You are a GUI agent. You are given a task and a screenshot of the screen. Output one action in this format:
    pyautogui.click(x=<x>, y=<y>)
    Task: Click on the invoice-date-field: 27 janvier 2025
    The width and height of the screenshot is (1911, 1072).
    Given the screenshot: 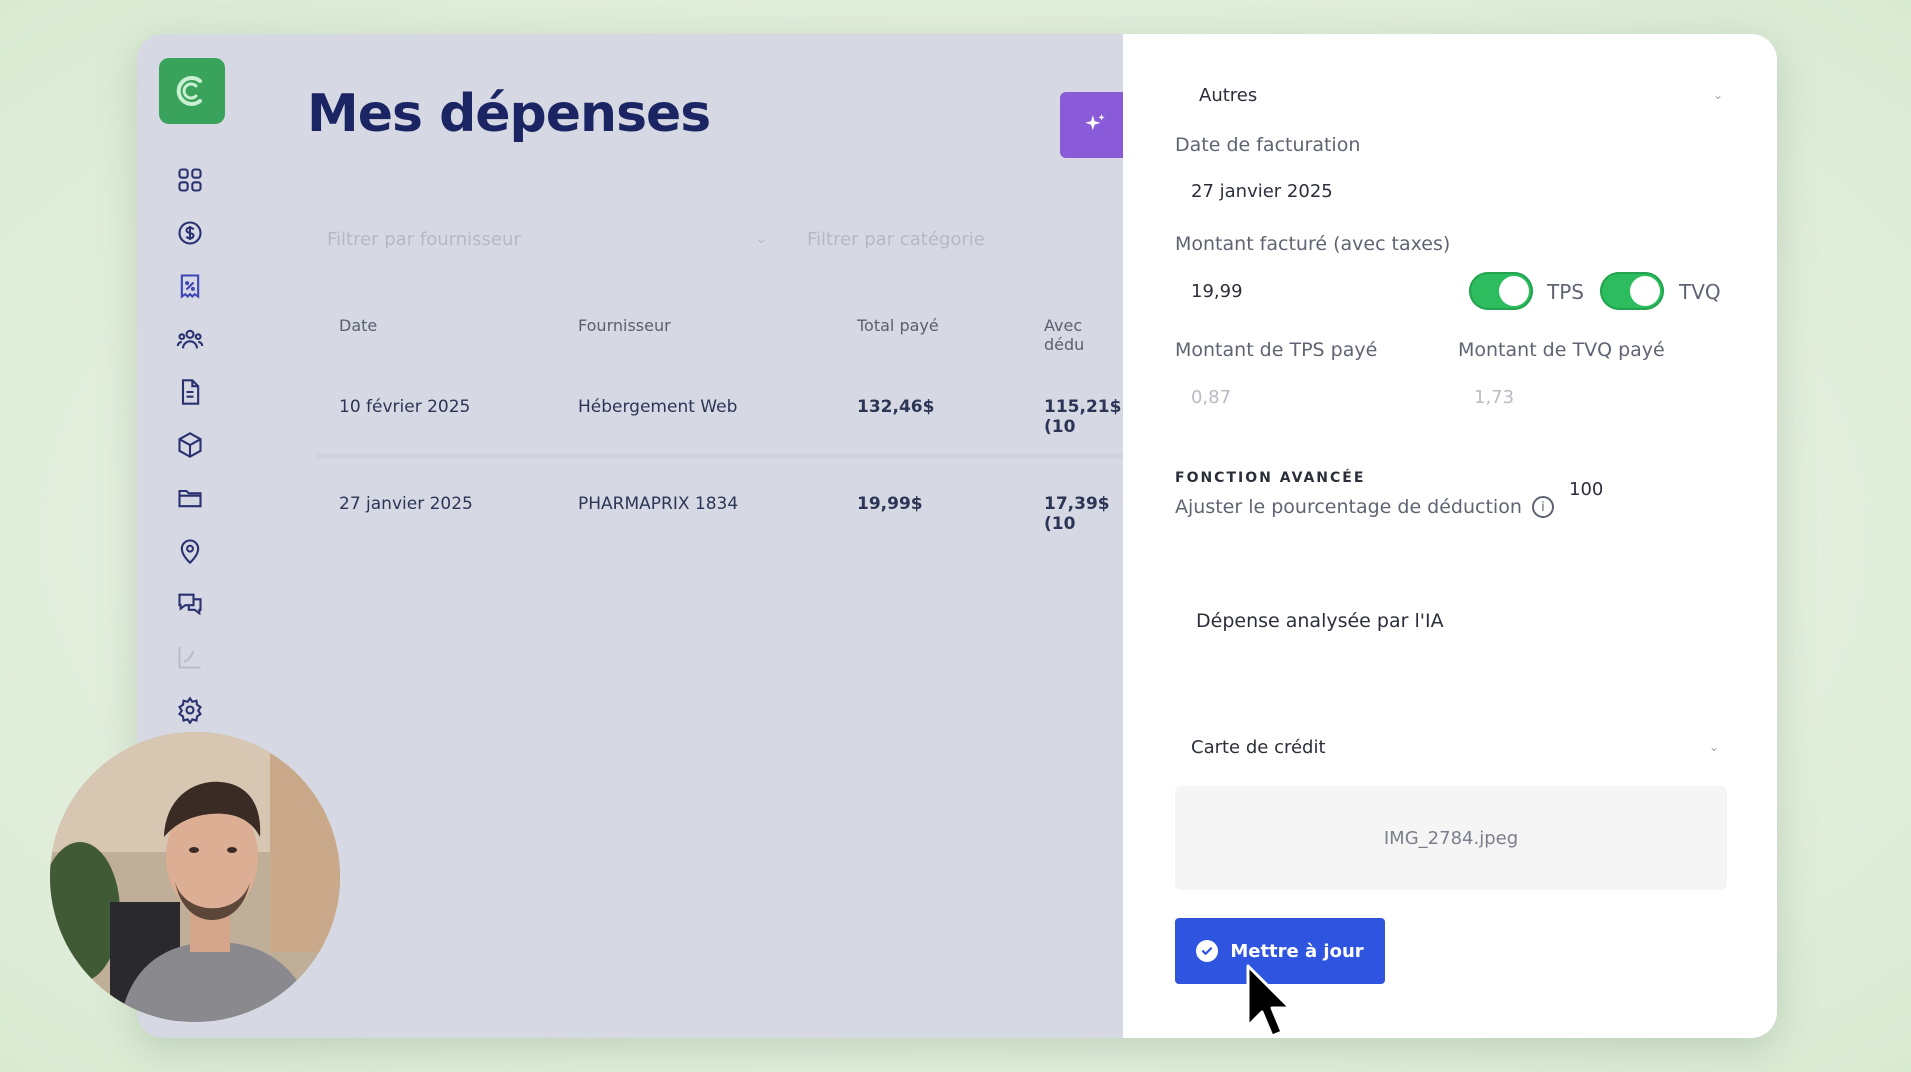 What is the action you would take?
    pyautogui.click(x=1451, y=191)
    